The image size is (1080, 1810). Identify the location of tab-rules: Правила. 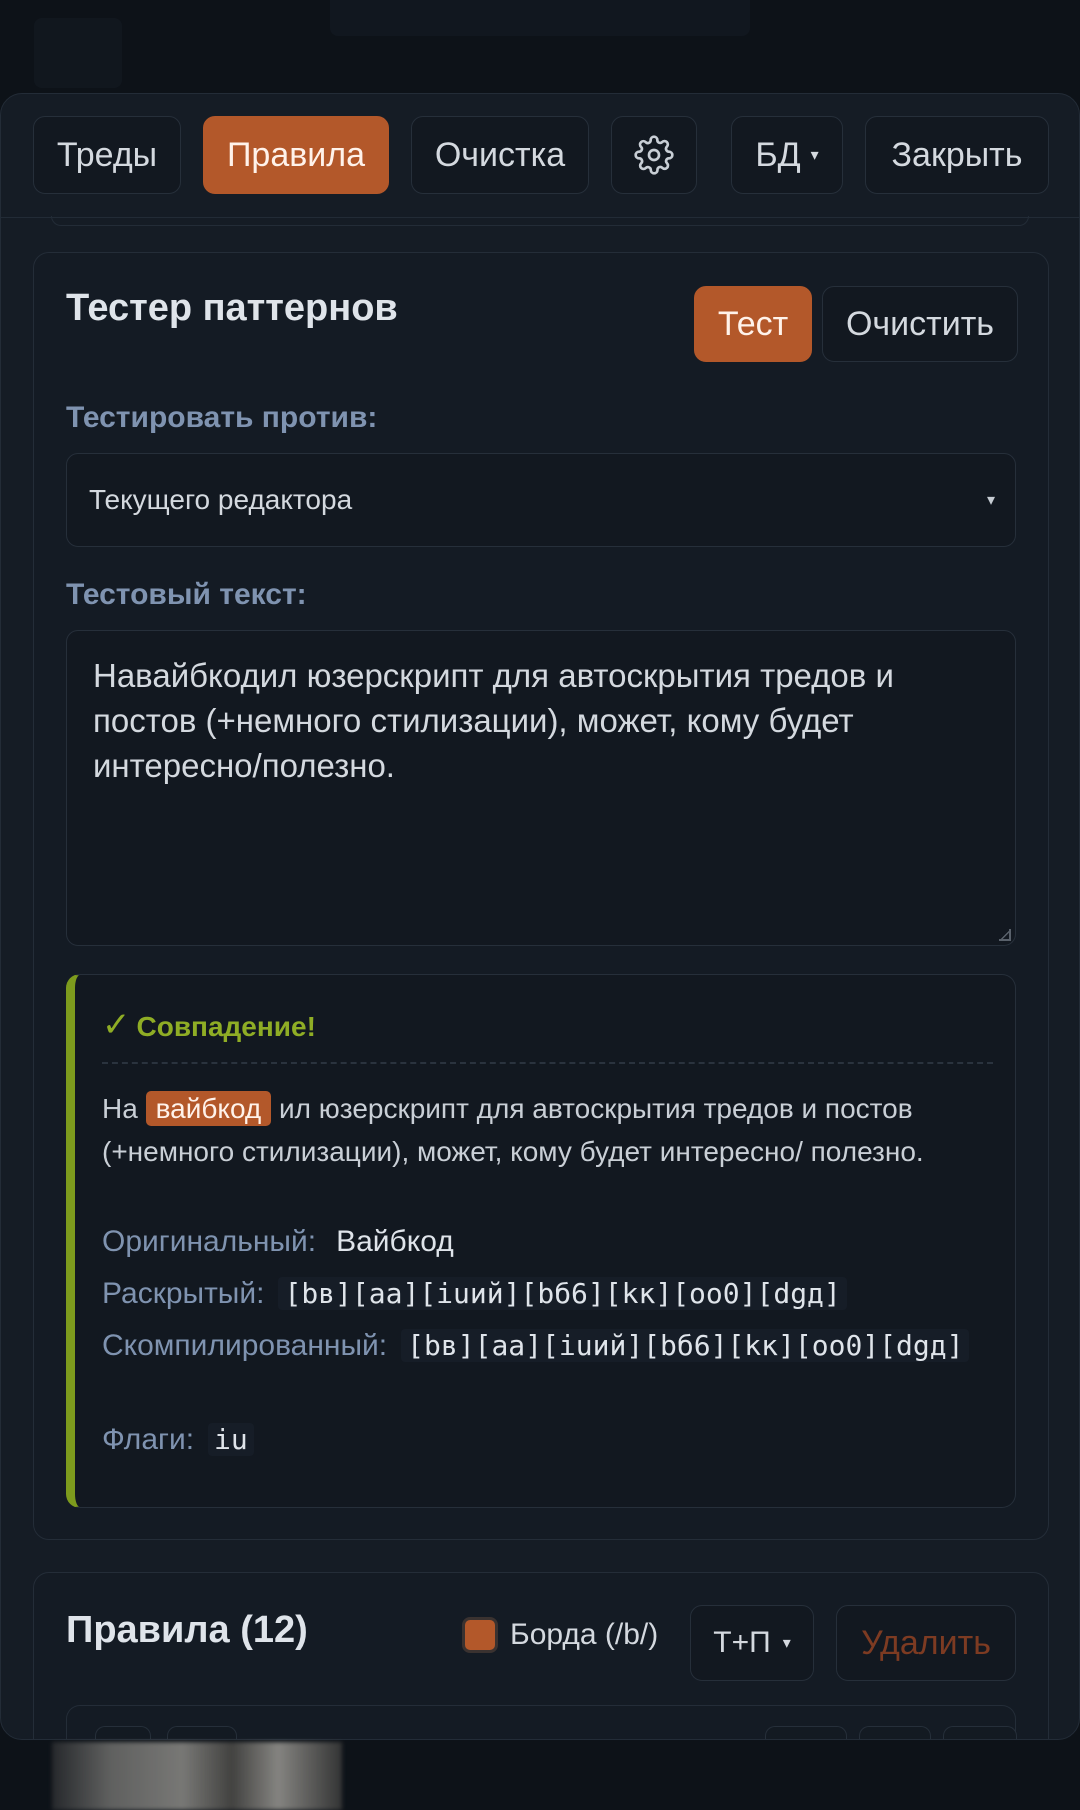
(296, 155).